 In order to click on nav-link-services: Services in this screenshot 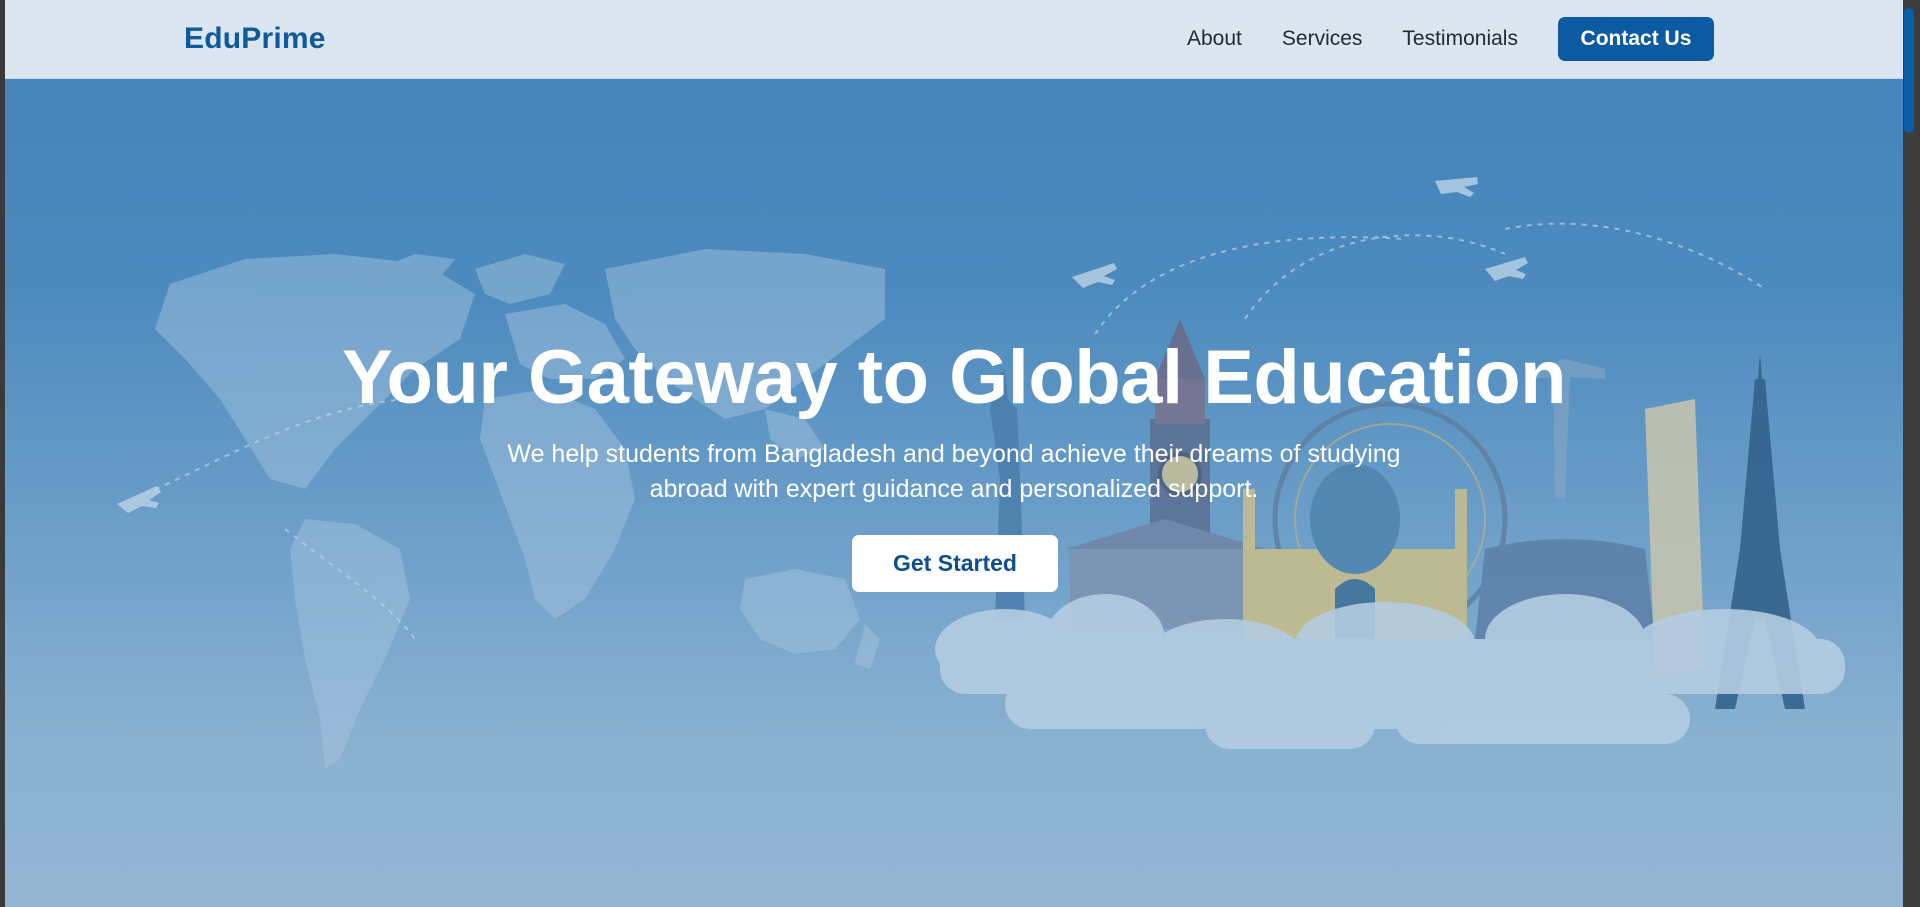, I will do `click(1322, 39)`.